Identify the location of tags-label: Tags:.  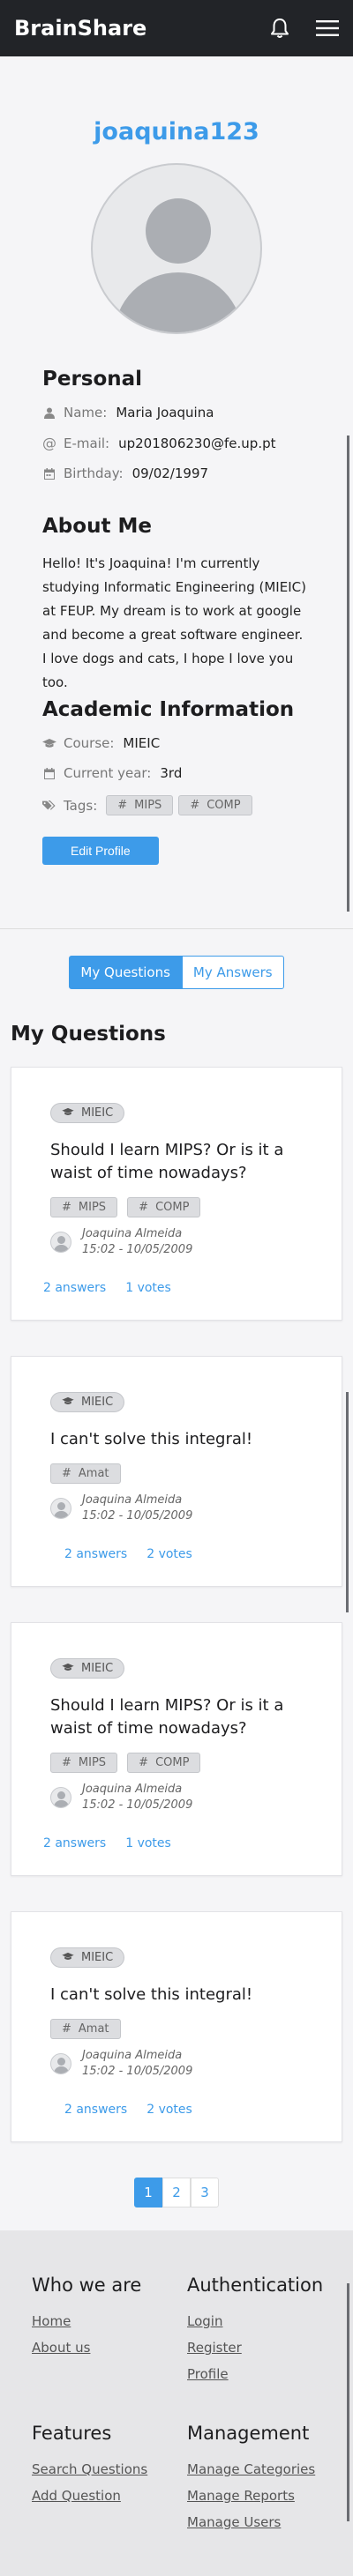
(81, 805).